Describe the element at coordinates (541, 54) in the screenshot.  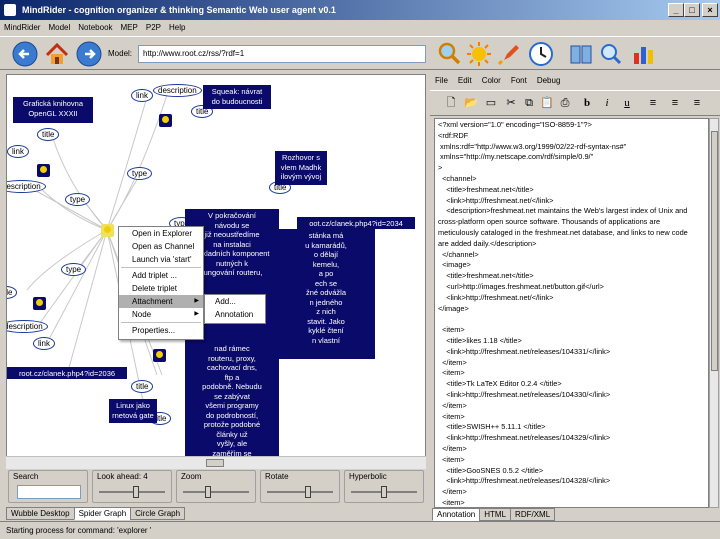
I see `clock-icon` at that location.